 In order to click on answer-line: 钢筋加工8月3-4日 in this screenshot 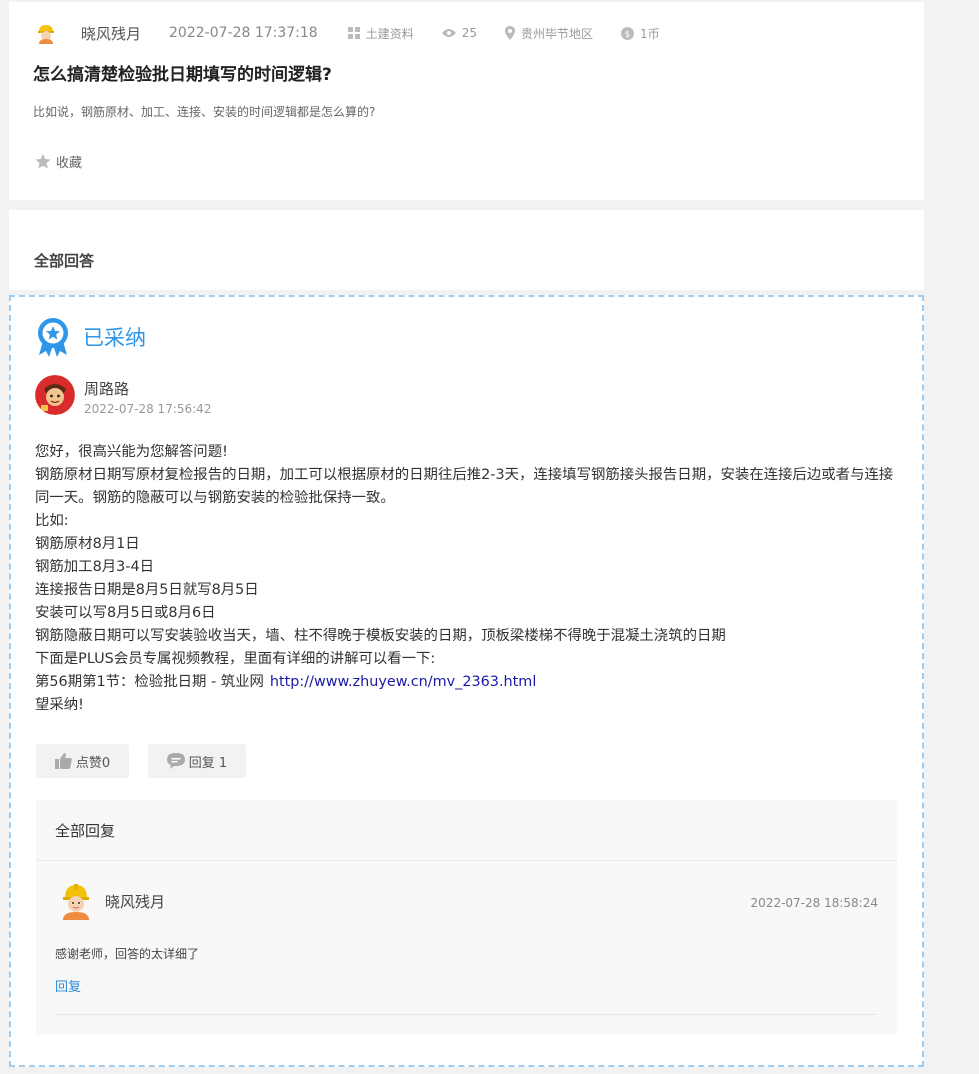, I will do `click(95, 567)`.